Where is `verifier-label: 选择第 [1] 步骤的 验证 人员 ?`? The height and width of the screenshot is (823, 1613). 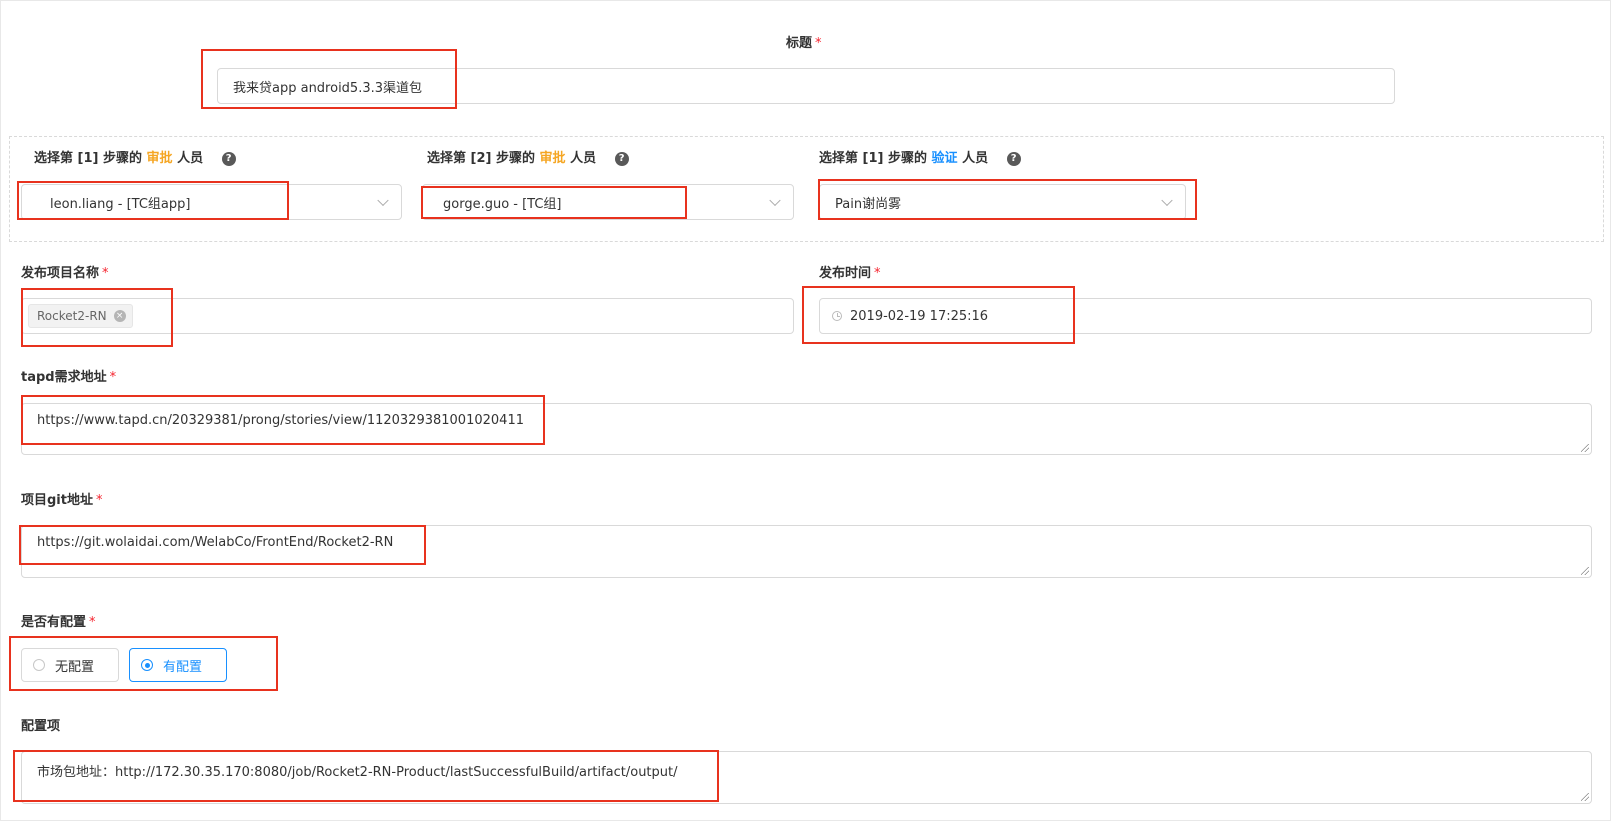
verifier-label: 选择第 [1] 步骤的 验证 人员 ? is located at coordinates (920, 156).